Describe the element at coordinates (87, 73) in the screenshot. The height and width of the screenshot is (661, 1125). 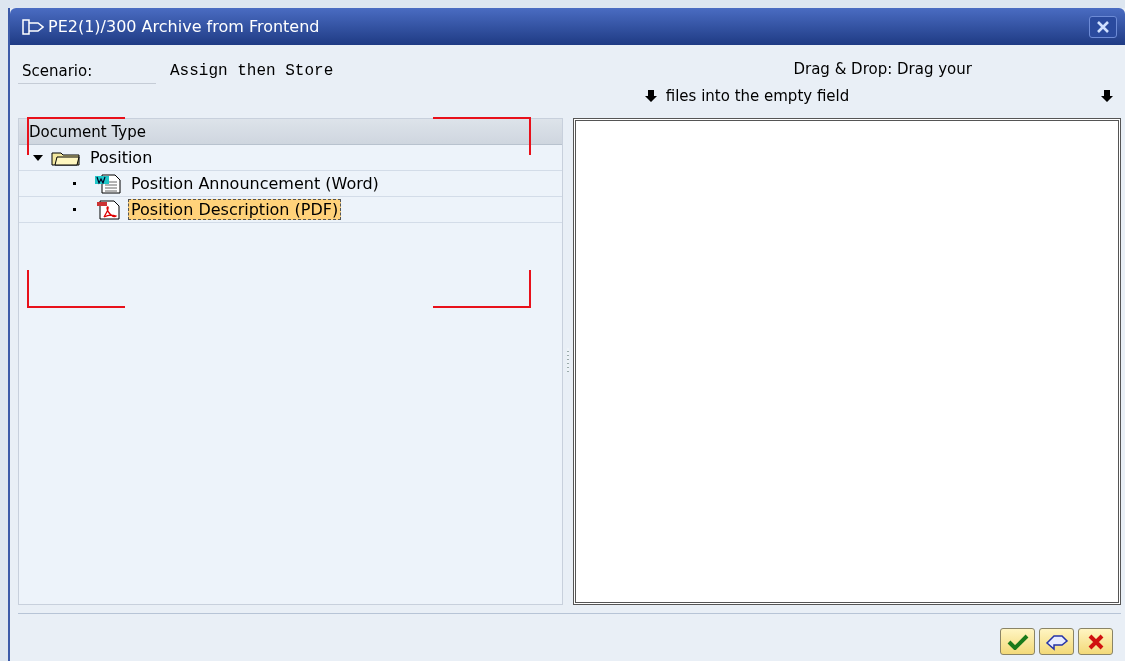
I see `scenario-label: Scenario:` at that location.